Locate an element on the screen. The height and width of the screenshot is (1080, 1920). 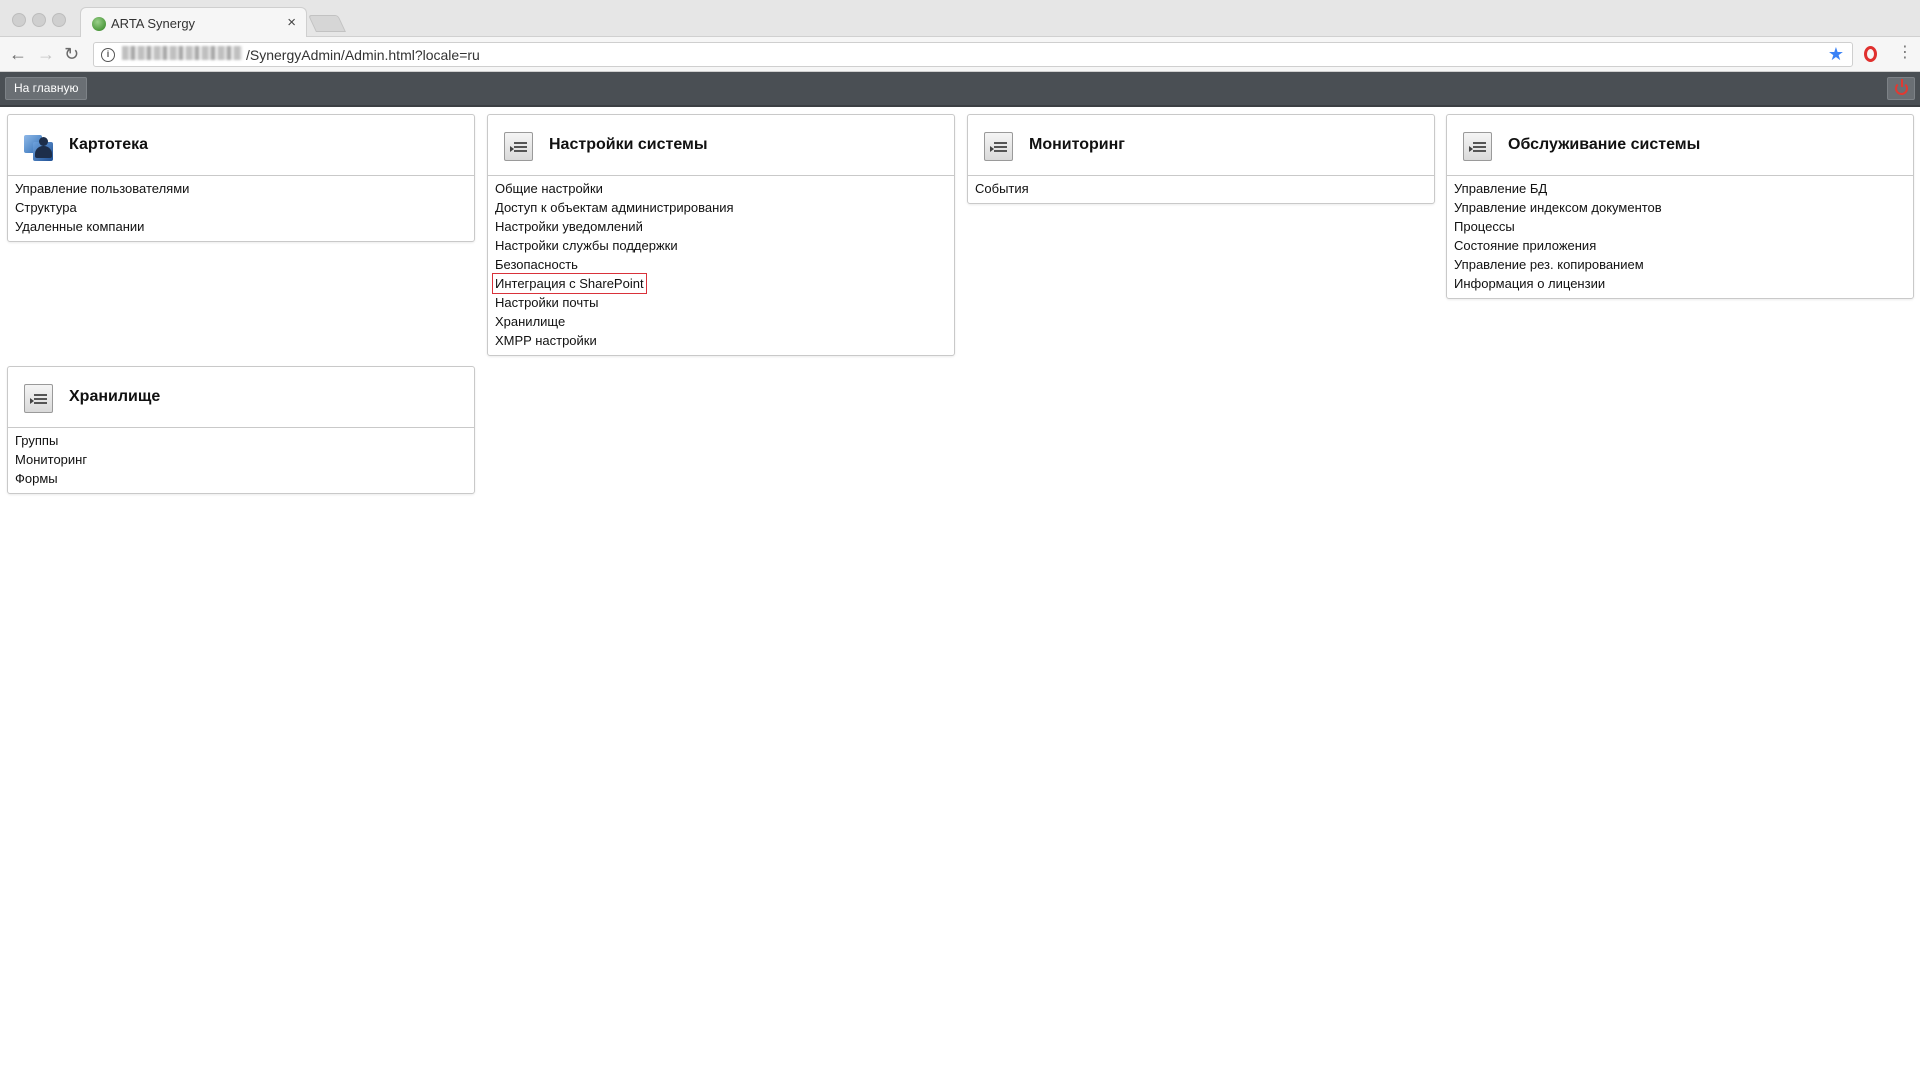
tab-close-icon: × is located at coordinates (291, 22).